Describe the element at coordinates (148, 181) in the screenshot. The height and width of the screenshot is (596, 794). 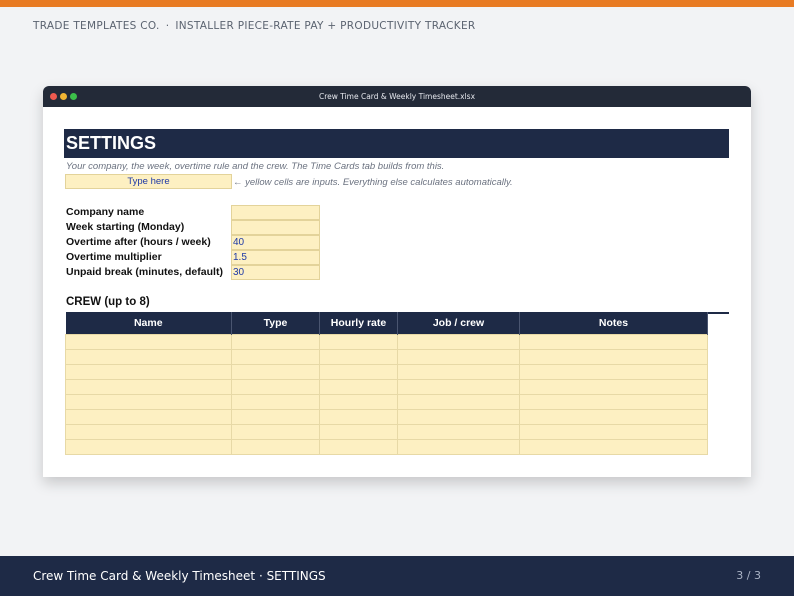
I see `input-sample-cell: Type here` at that location.